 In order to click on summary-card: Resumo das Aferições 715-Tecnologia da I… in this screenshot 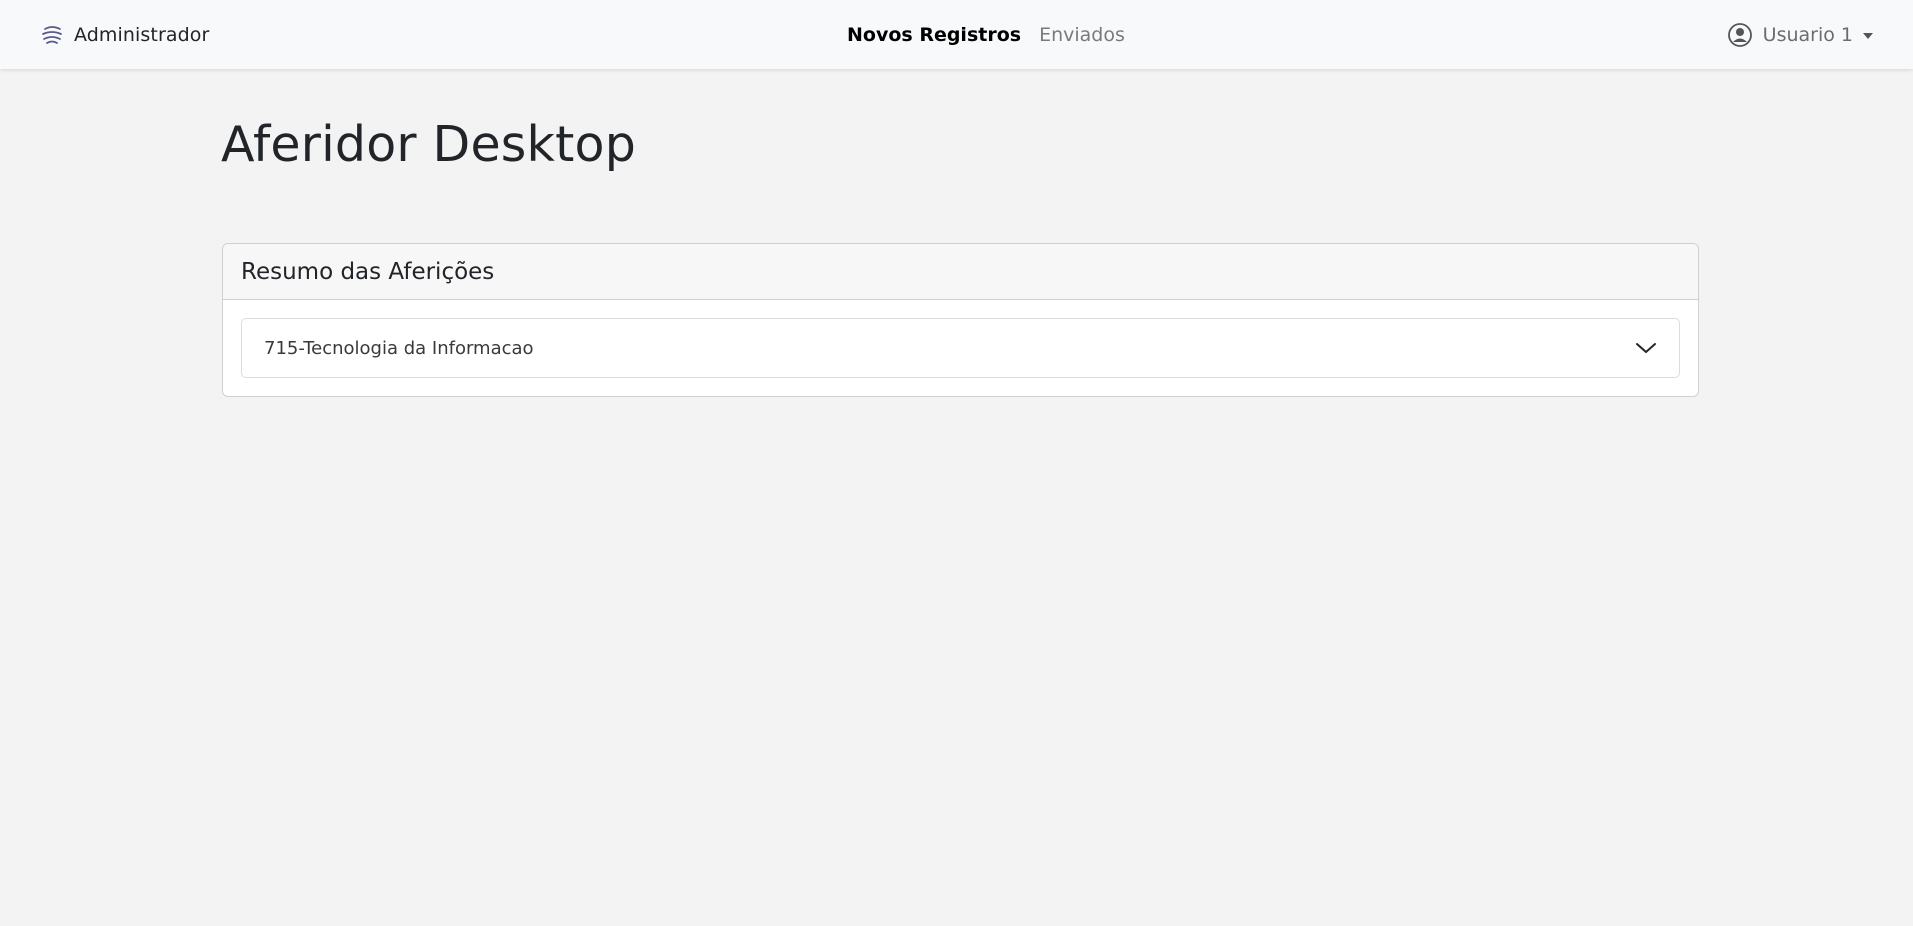, I will do `click(960, 320)`.